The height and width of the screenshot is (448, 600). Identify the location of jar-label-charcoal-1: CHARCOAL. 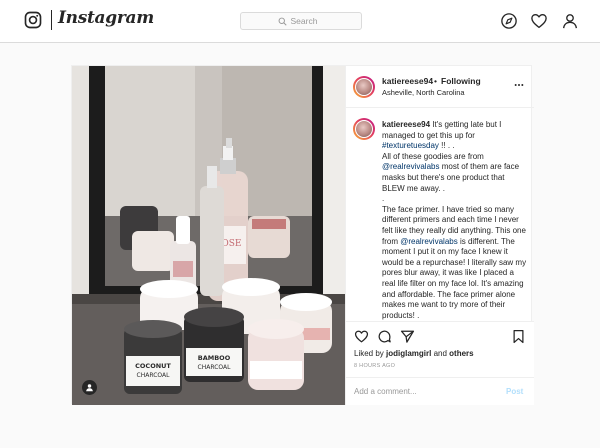
(154, 375).